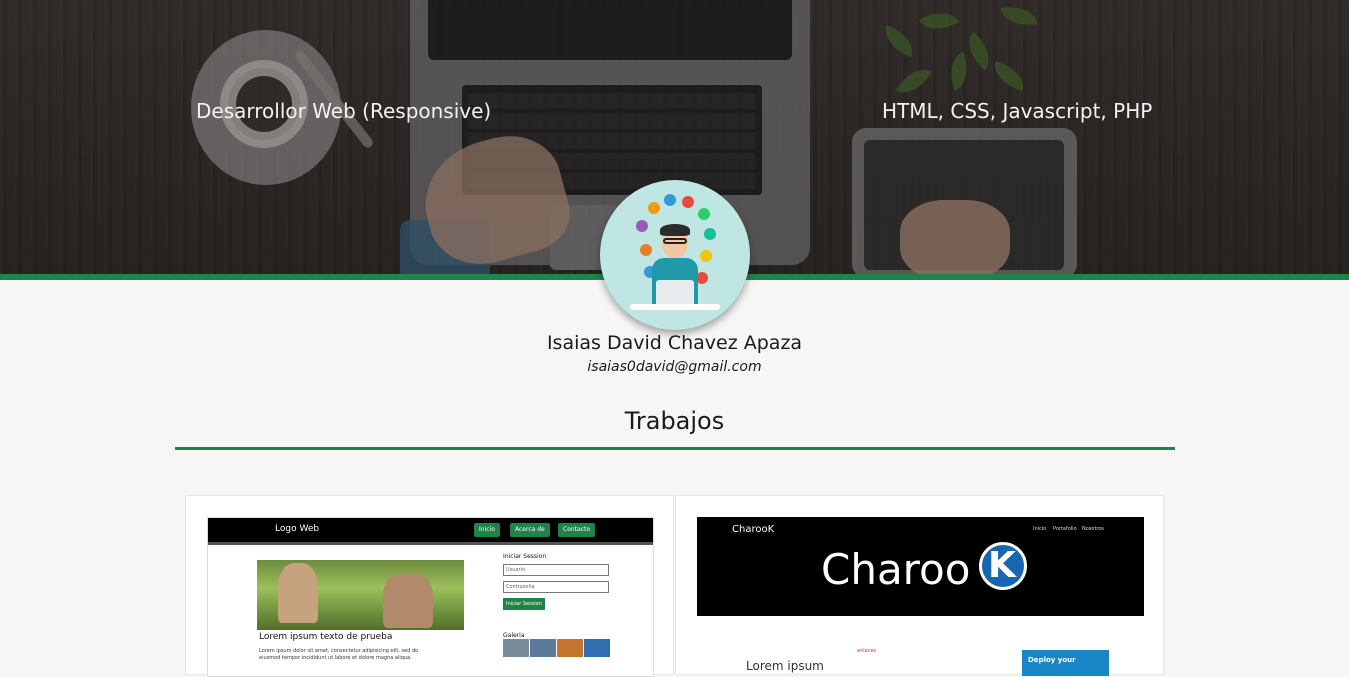 The image size is (1349, 677). Describe the element at coordinates (297, 529) in the screenshot. I see `preview-logo: Logo Web` at that location.